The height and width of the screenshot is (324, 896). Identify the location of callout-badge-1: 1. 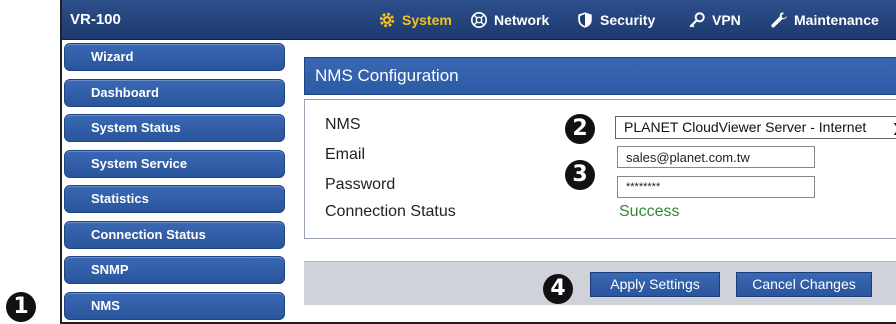
(21, 307).